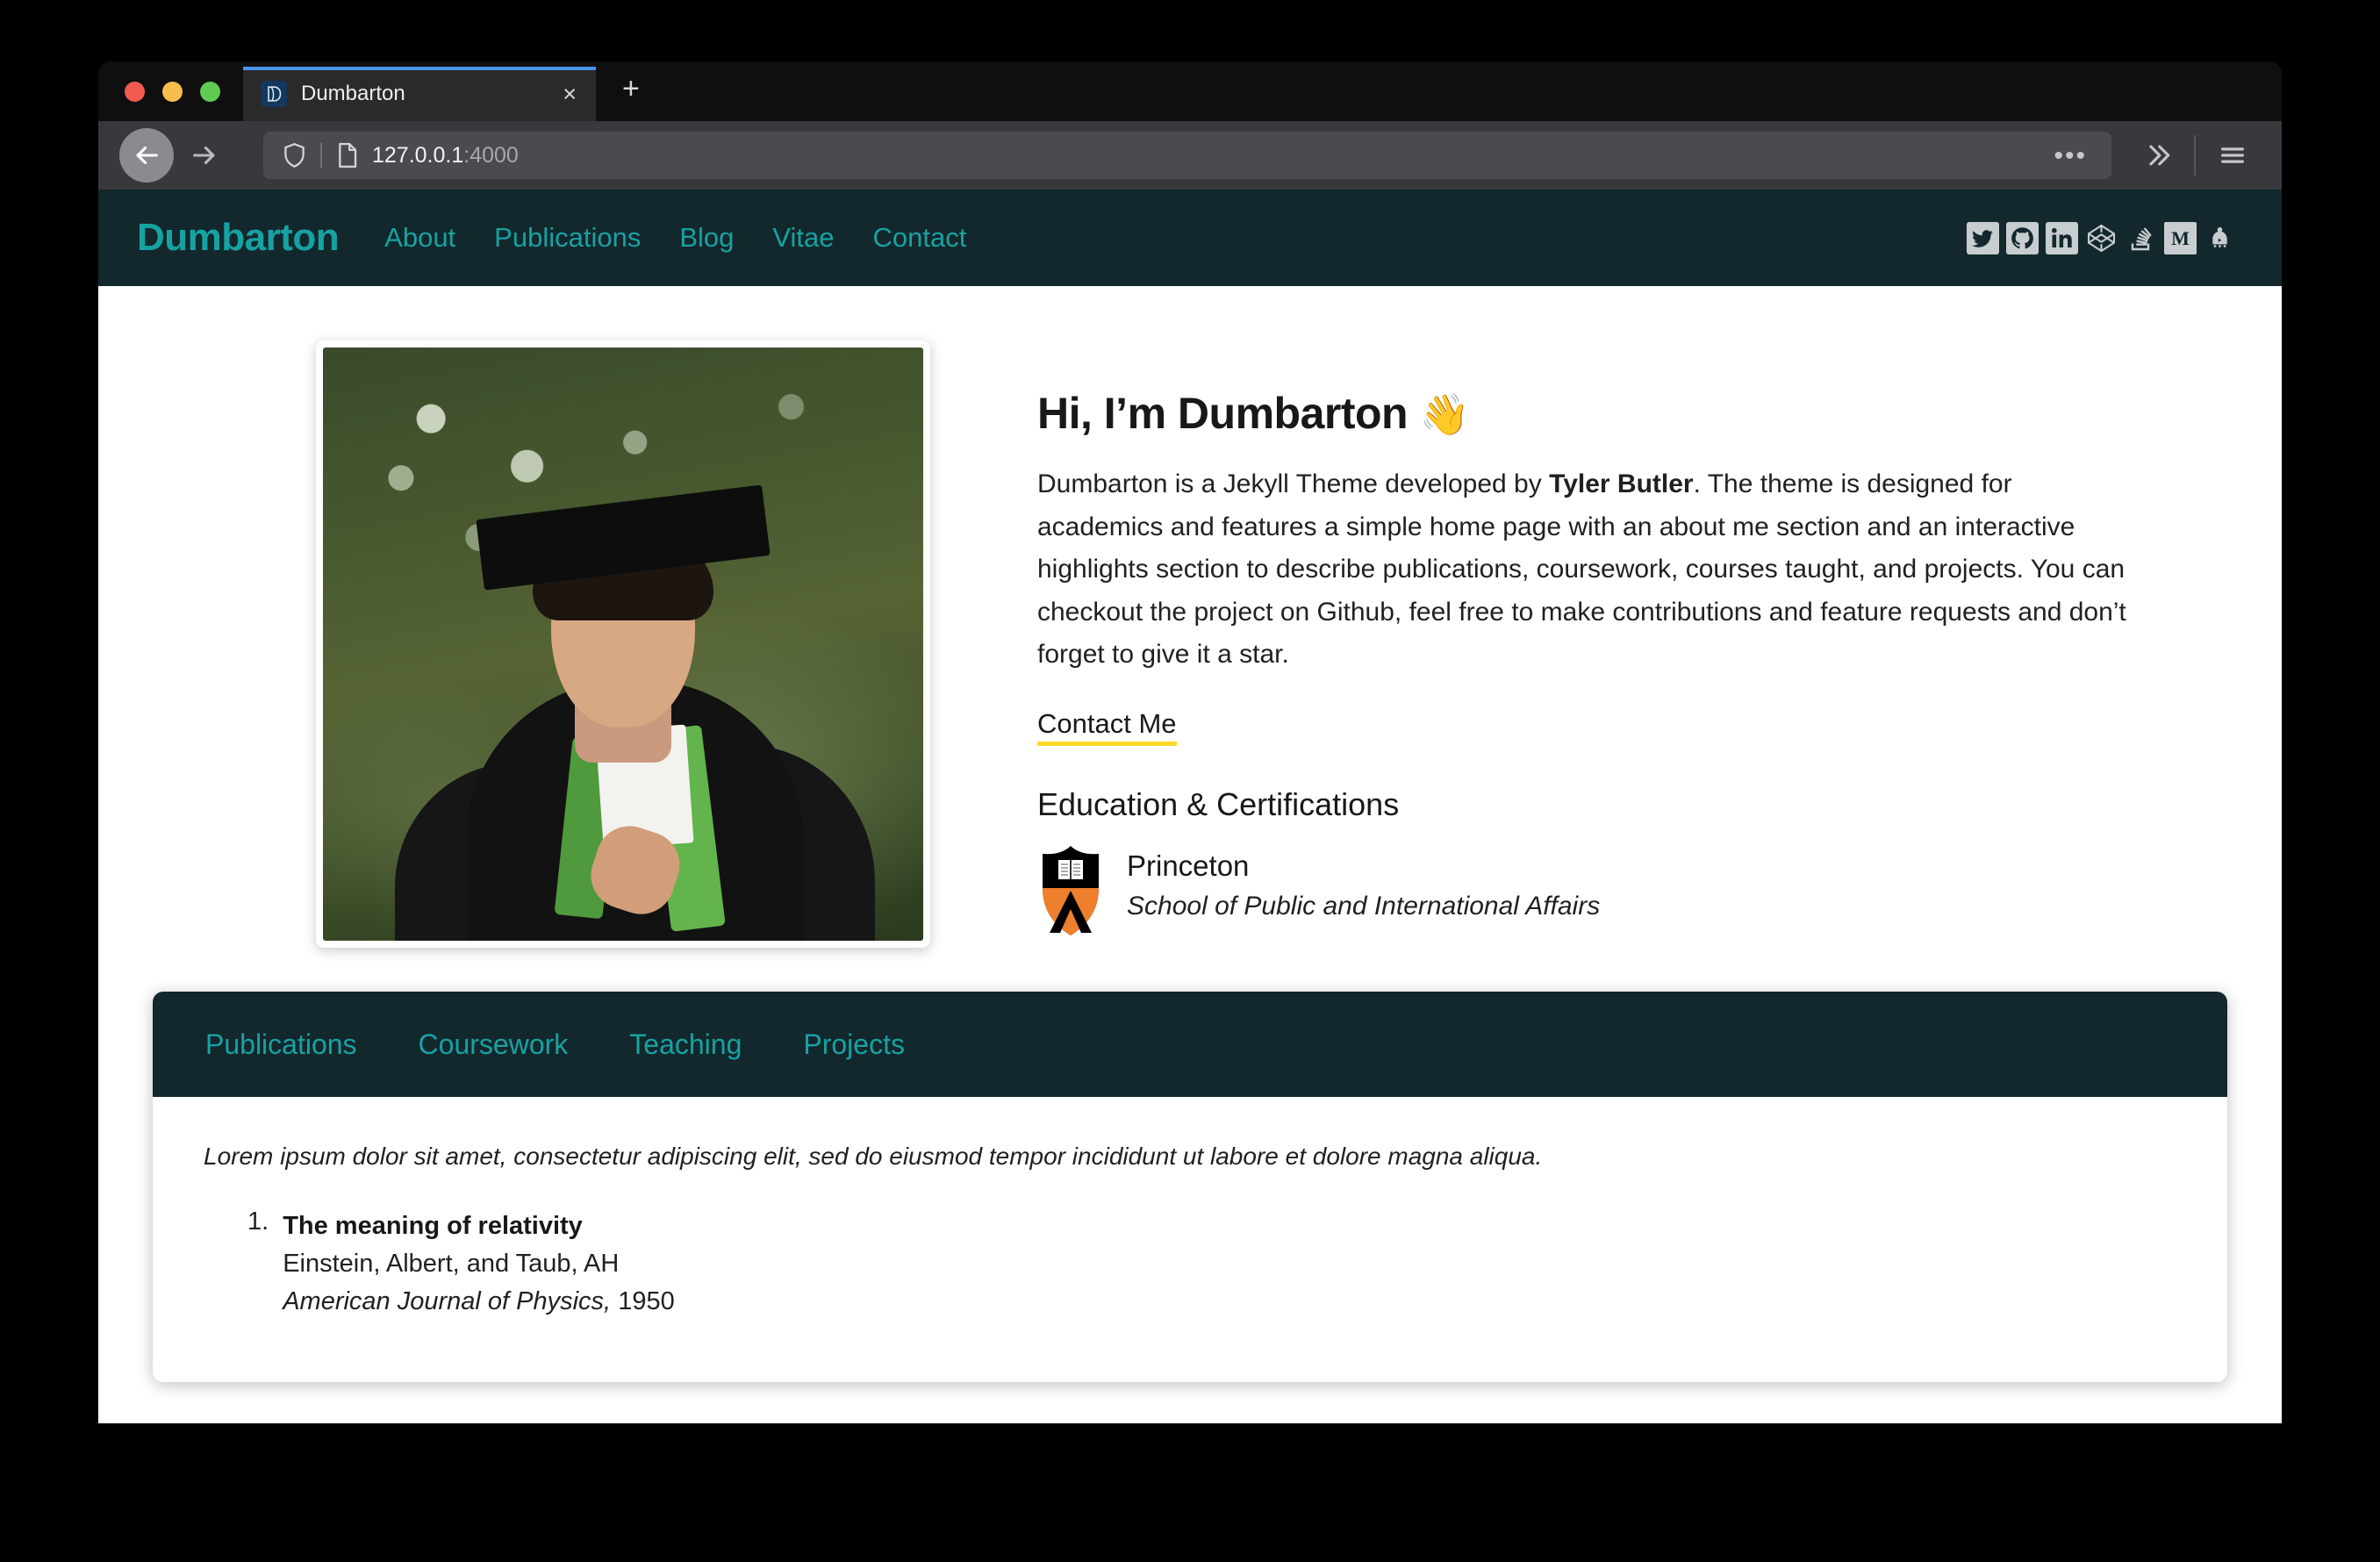 Image resolution: width=2380 pixels, height=1562 pixels. Describe the element at coordinates (451, 1263) in the screenshot. I see `publication-authors: Einstein, Albert, and Taub, AH` at that location.